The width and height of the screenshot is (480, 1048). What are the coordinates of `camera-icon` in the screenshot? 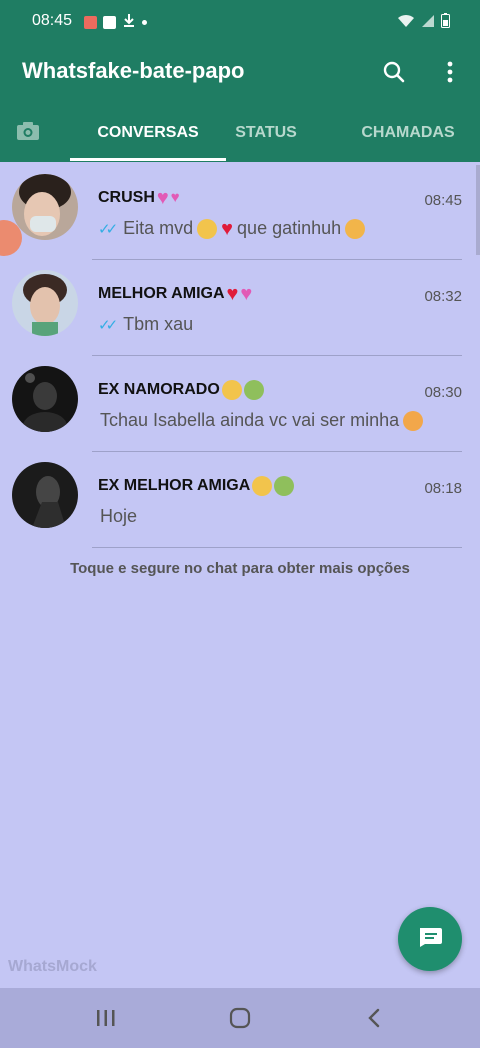 It's located at (28, 133).